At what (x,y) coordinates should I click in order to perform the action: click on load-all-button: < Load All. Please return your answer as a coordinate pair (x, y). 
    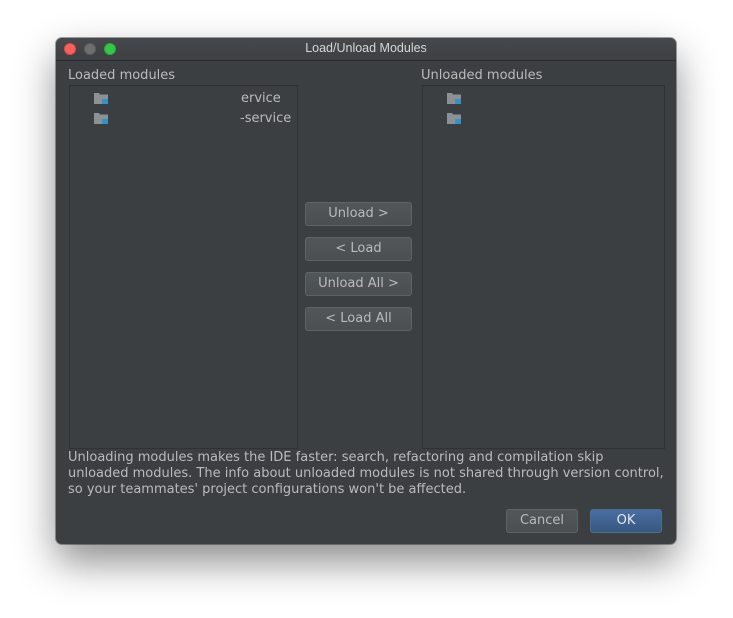
    Looking at the image, I should click on (358, 319).